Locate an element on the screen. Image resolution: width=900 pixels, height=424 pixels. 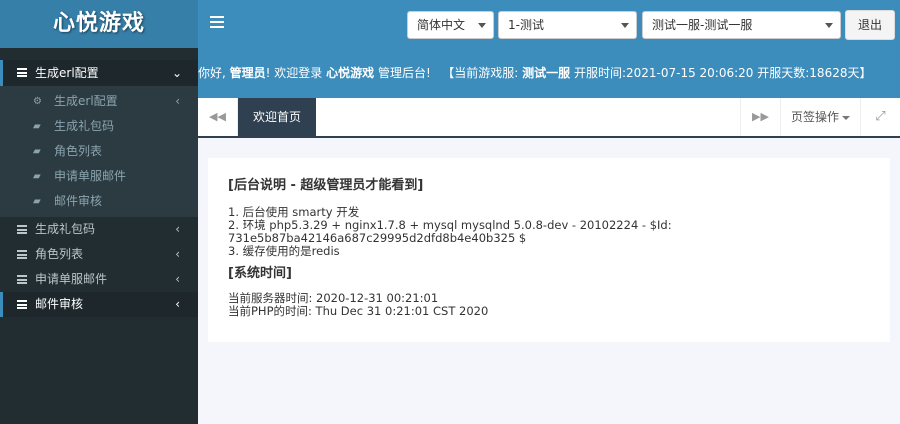
panel-title-admin-notes: [后台说明 - 超级管理员才能看到] is located at coordinates (326, 185).